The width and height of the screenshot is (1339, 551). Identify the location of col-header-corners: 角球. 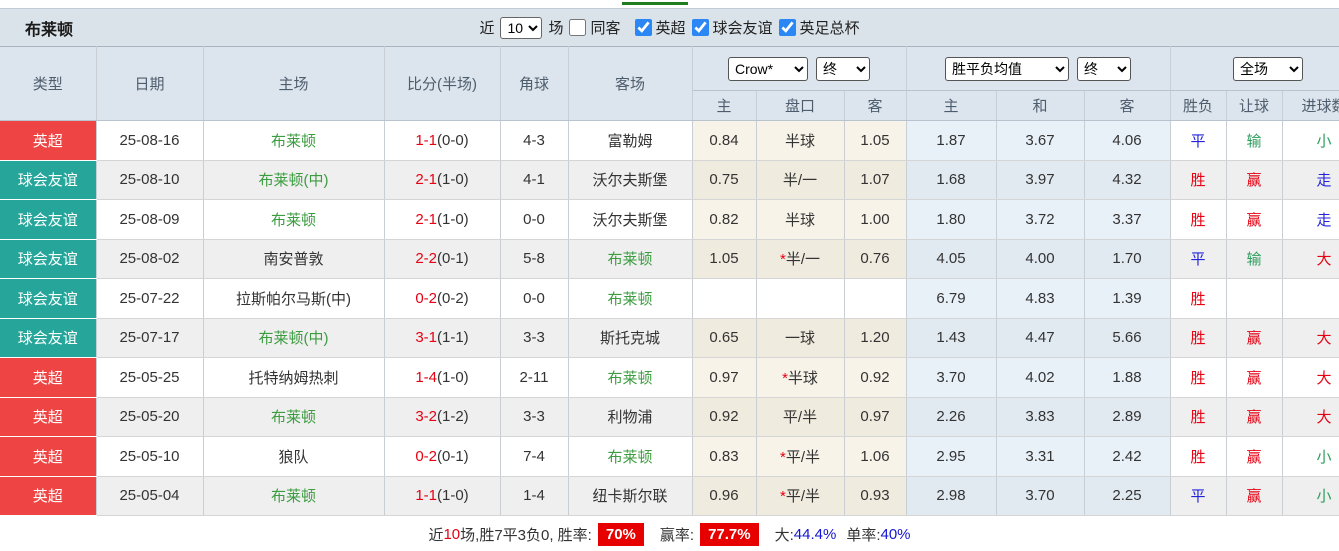
(534, 83).